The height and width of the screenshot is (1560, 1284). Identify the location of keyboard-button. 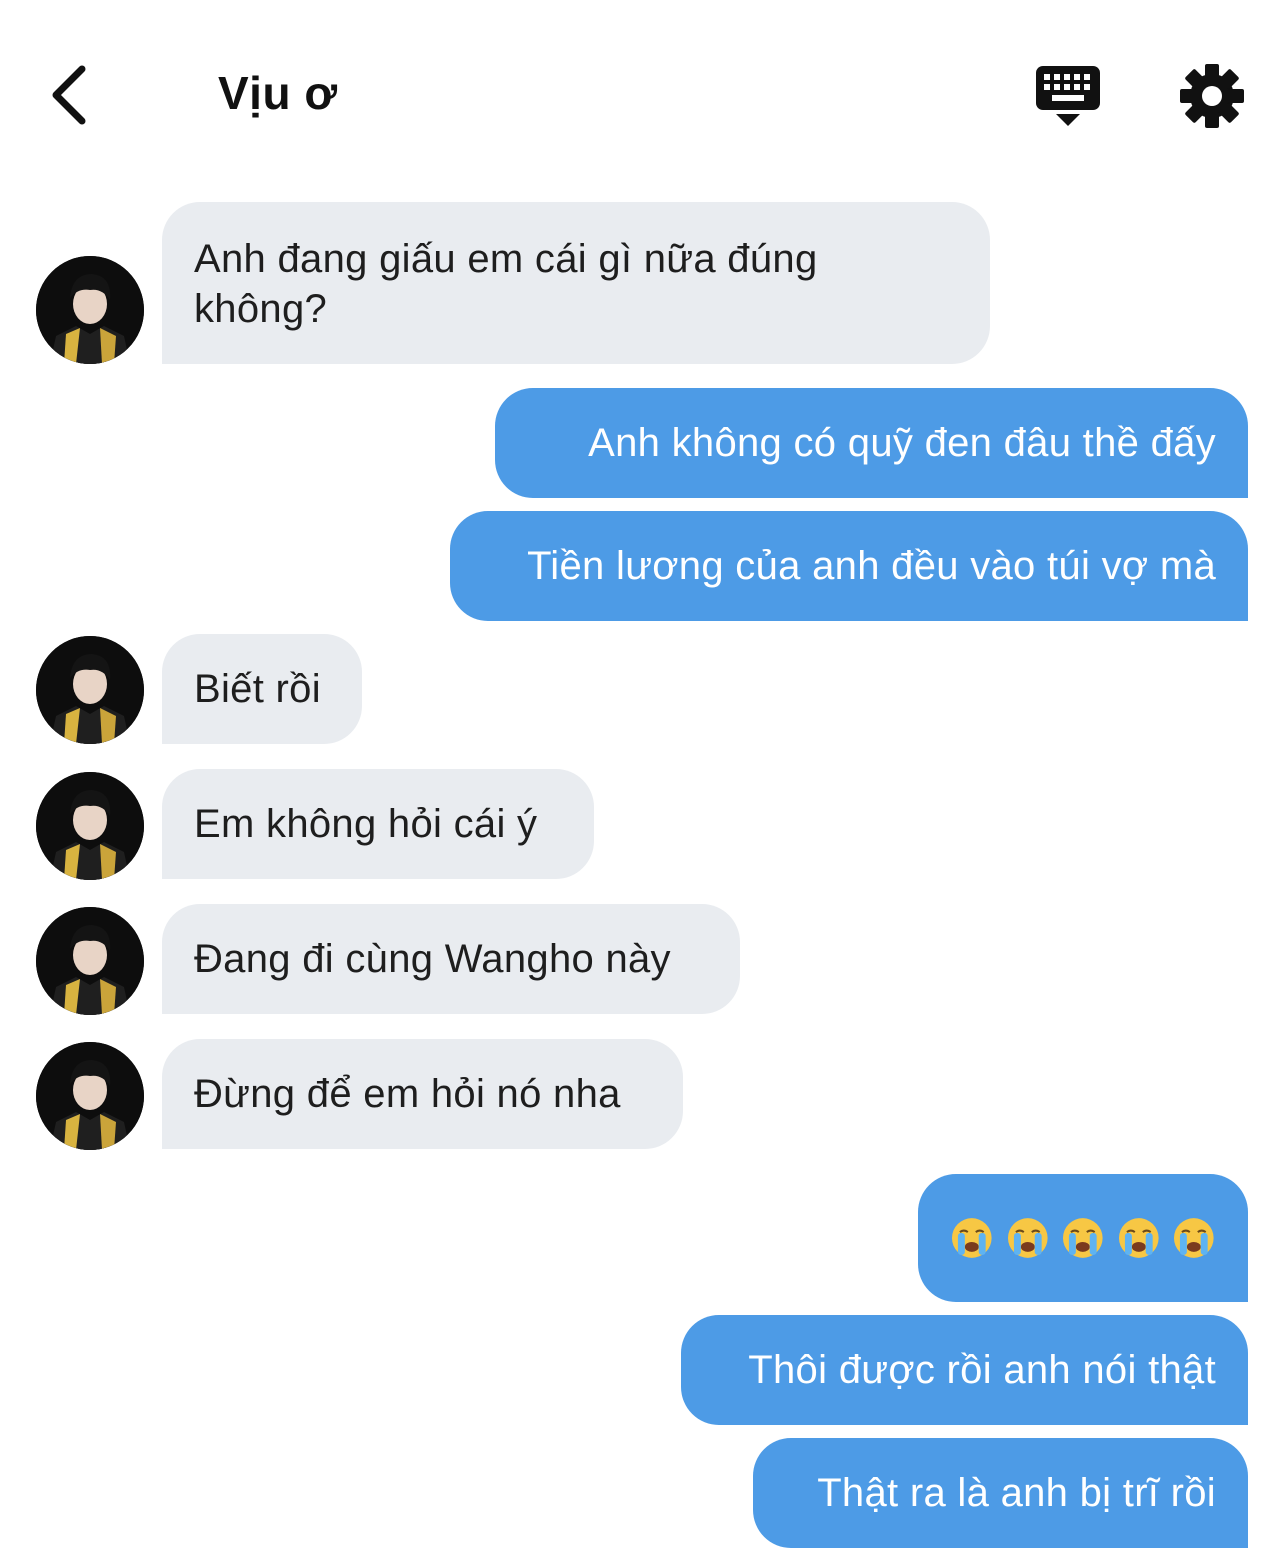
(1068, 97).